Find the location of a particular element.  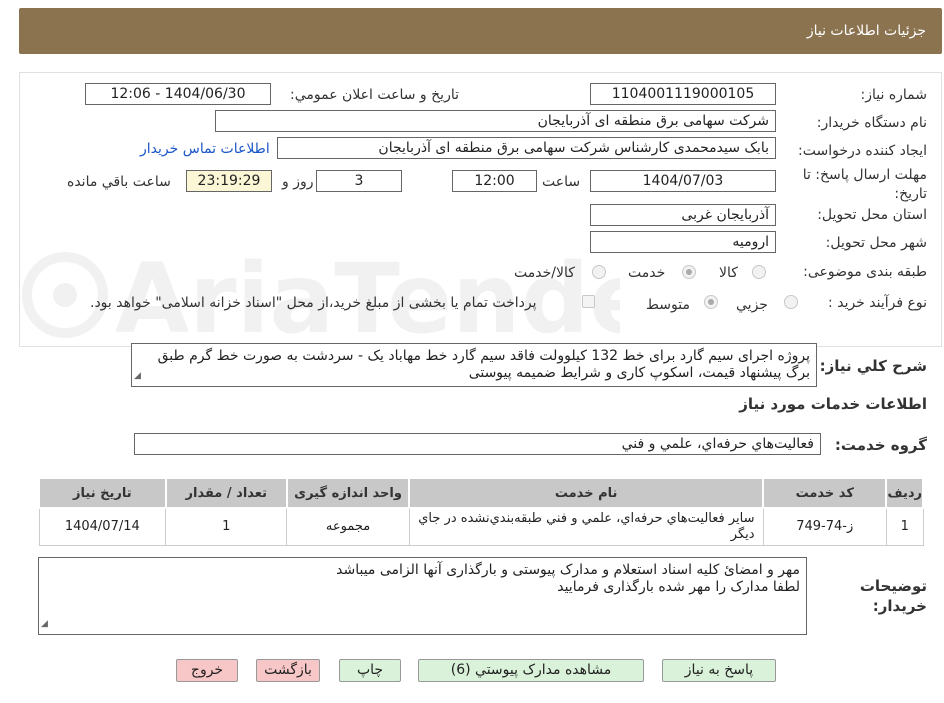

process-radio-minor is located at coordinates (791, 302).